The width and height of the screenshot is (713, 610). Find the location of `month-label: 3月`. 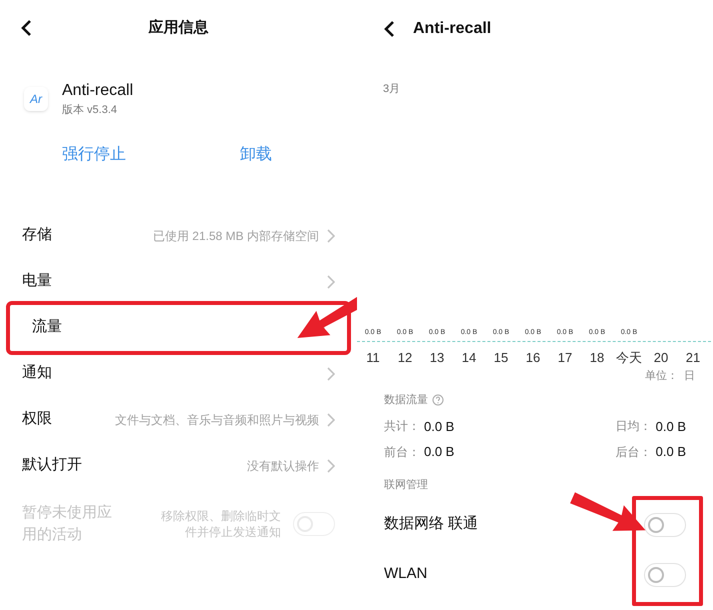

month-label: 3月 is located at coordinates (391, 89).